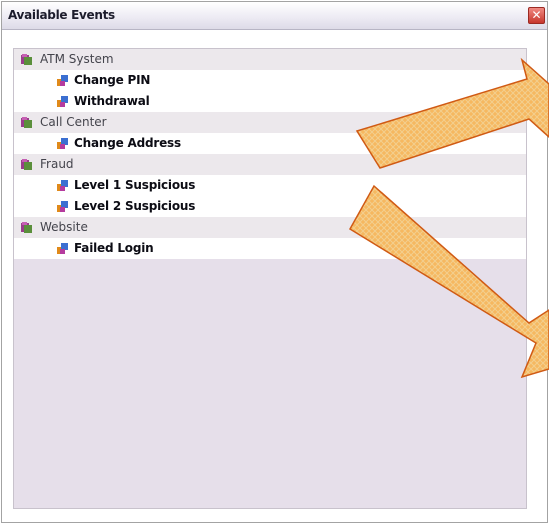 This screenshot has width=549, height=524. I want to click on group-label: Call Center, so click(73, 122).